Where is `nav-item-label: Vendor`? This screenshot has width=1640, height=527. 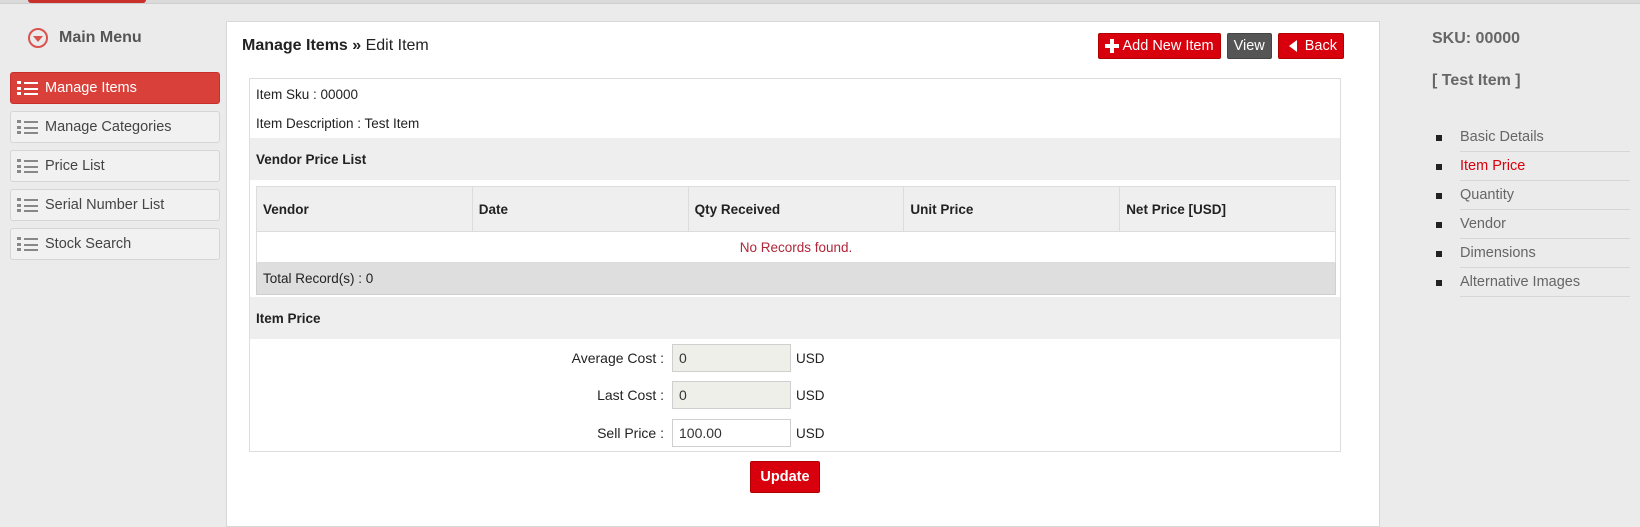
nav-item-label: Vendor is located at coordinates (1545, 224).